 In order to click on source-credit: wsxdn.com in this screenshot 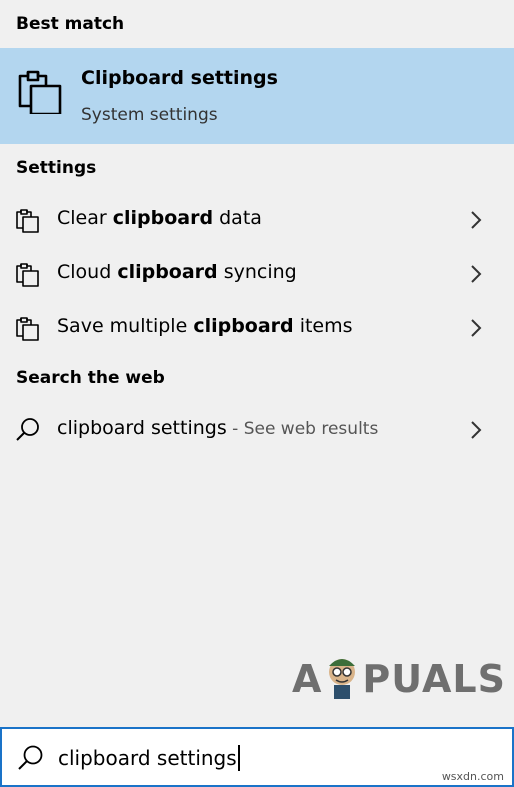, I will do `click(472, 776)`.